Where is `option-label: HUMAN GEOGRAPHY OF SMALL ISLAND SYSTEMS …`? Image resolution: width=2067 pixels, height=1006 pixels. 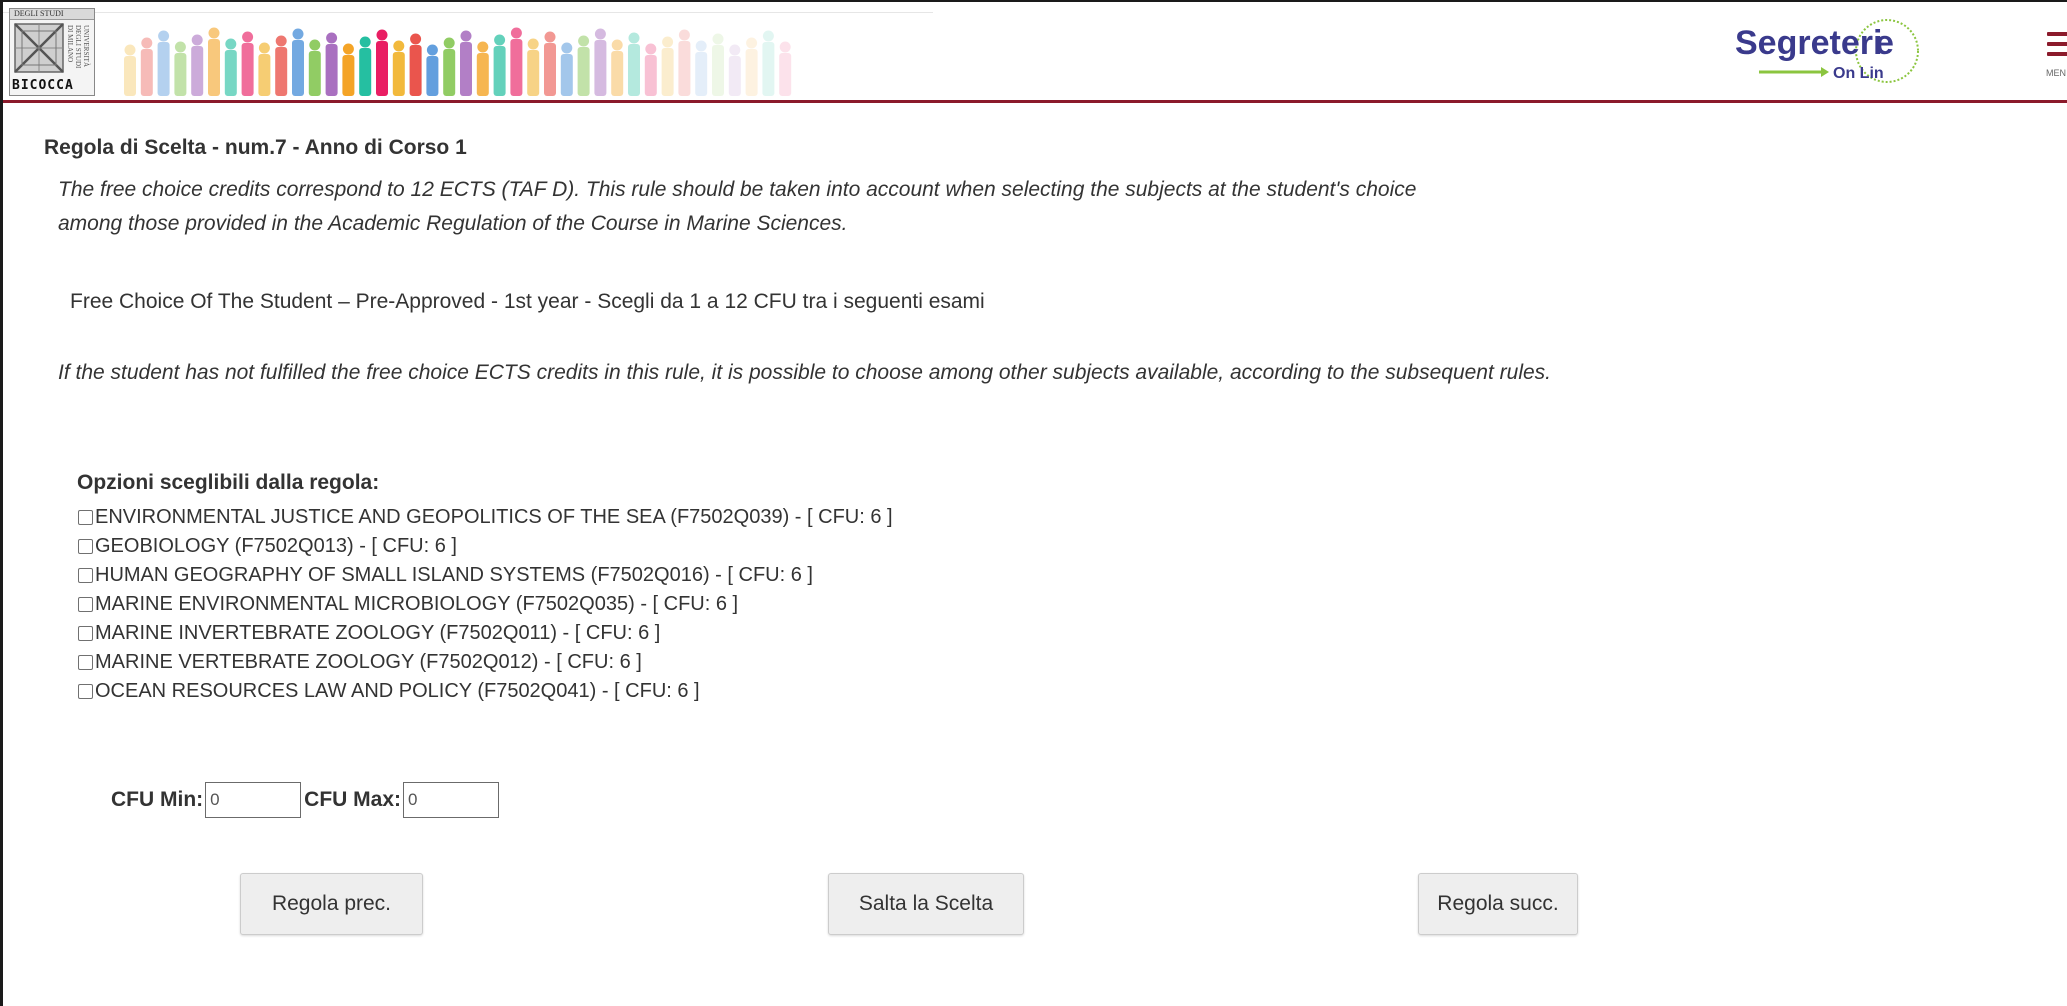 option-label: HUMAN GEOGRAPHY OF SMALL ISLAND SYSTEMS … is located at coordinates (454, 575).